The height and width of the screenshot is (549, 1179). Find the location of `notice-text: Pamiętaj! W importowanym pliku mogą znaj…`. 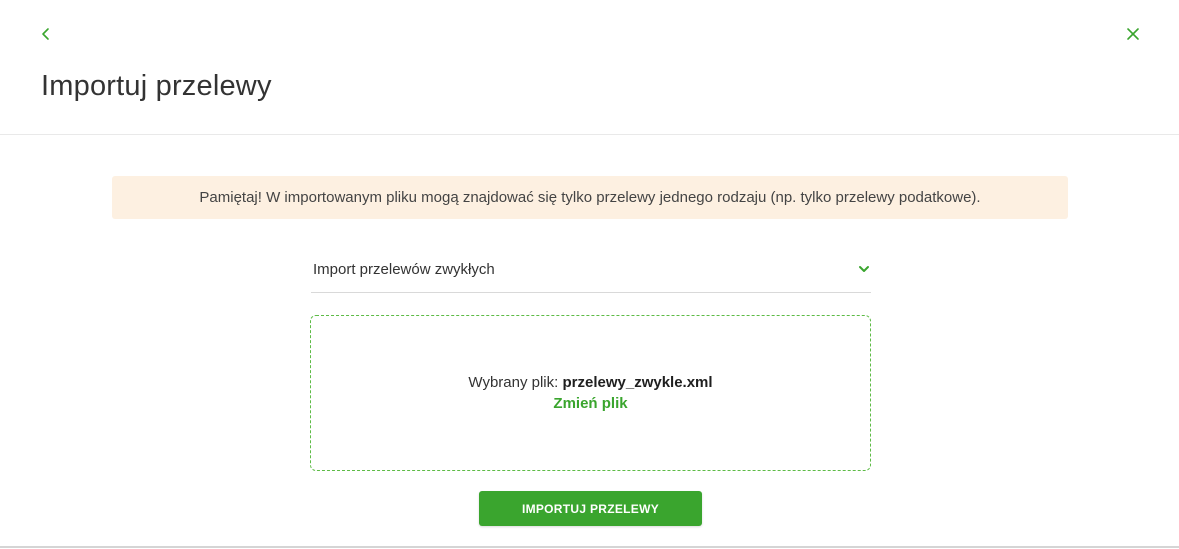

notice-text: Pamiętaj! W importowanym pliku mogą znaj… is located at coordinates (590, 197).